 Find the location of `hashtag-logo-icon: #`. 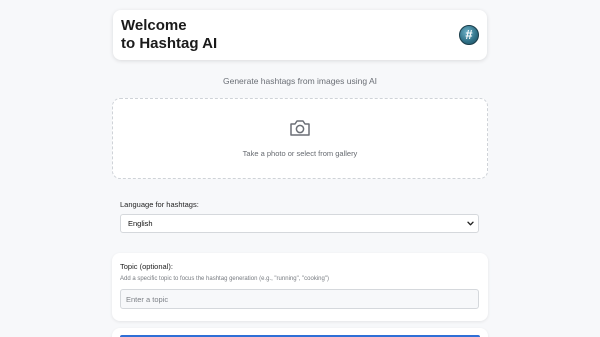

hashtag-logo-icon: # is located at coordinates (469, 35).